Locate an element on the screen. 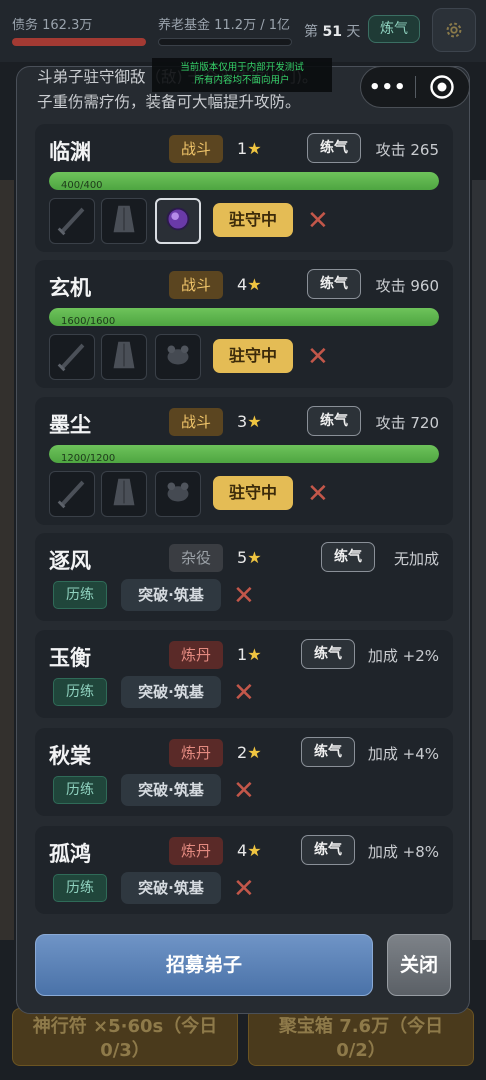 This screenshot has height=1080, width=486. hp-text: 400/400 is located at coordinates (82, 185).